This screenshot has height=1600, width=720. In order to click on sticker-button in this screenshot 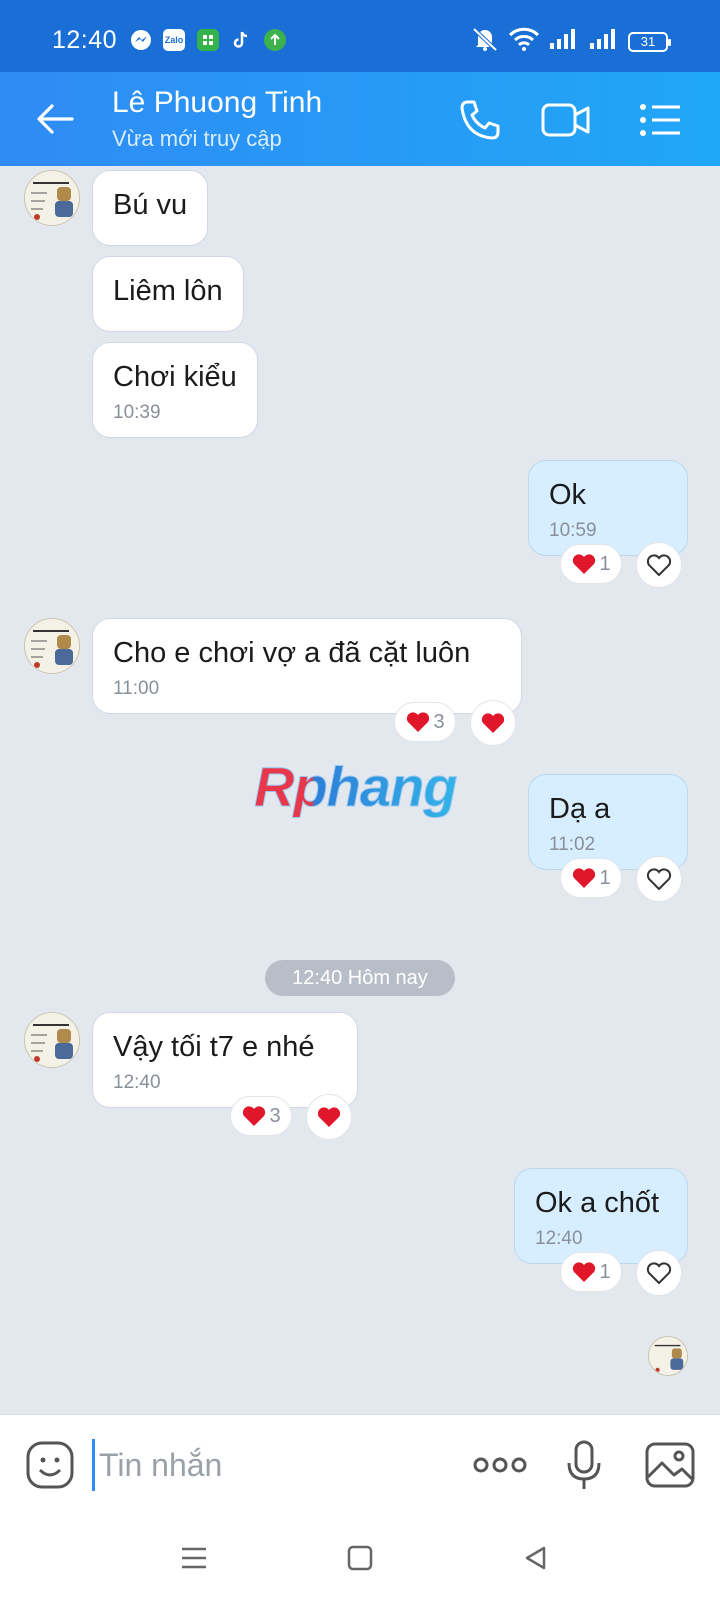, I will do `click(50, 1465)`.